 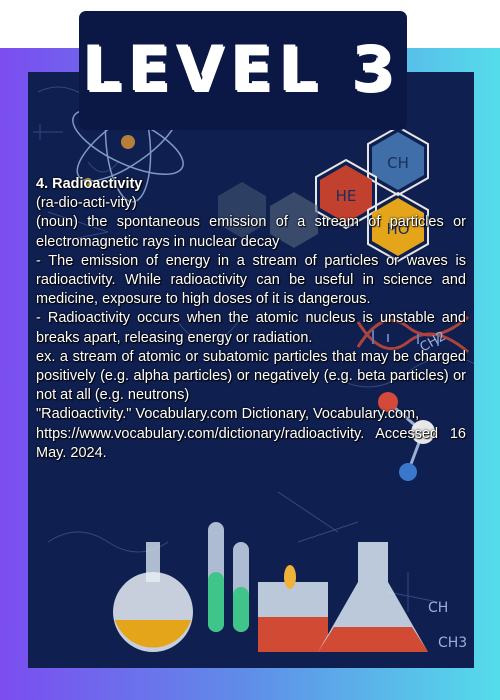 I want to click on lab-glassware-icon, so click(x=270, y=587).